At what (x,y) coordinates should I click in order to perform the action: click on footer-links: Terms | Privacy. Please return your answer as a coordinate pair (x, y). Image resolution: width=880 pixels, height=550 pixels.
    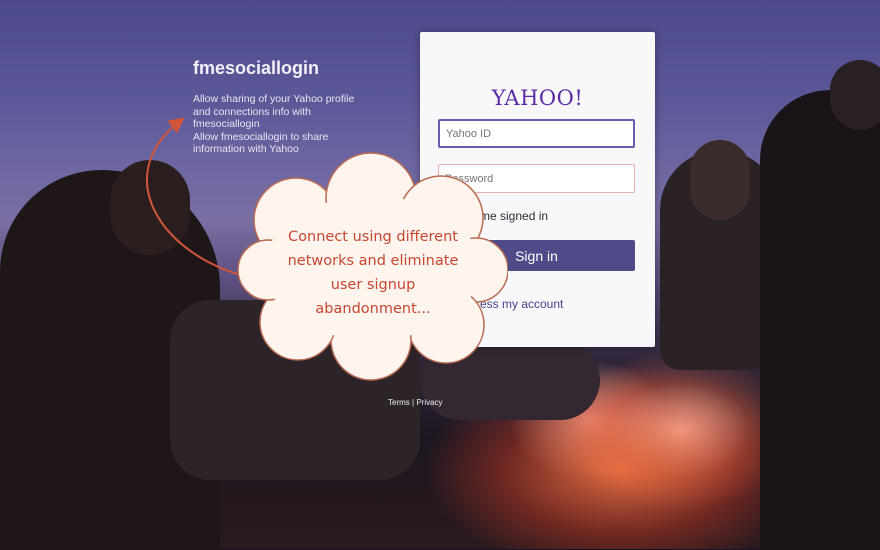
    Looking at the image, I should click on (415, 402).